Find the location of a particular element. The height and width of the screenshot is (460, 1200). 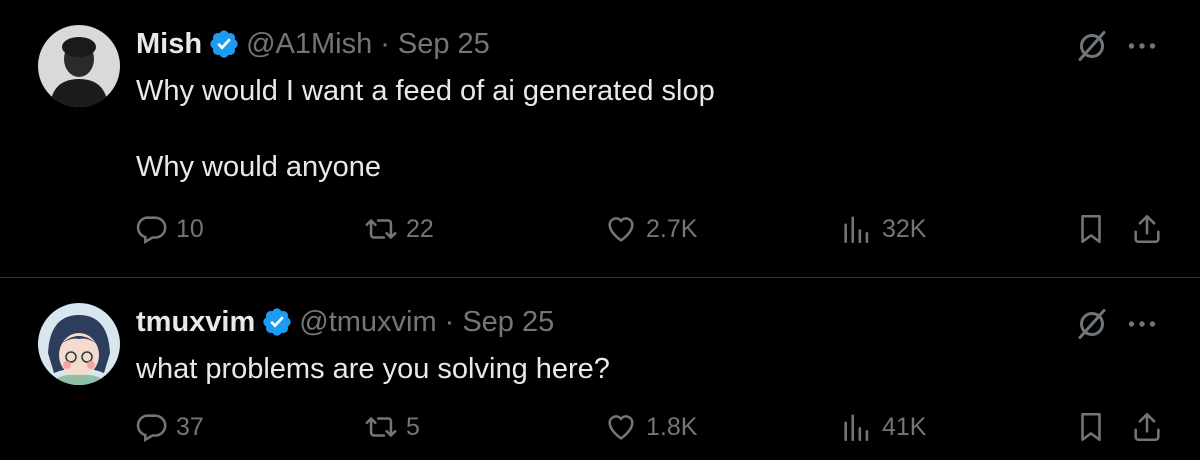

like-button: 2.7K is located at coordinates (650, 229).